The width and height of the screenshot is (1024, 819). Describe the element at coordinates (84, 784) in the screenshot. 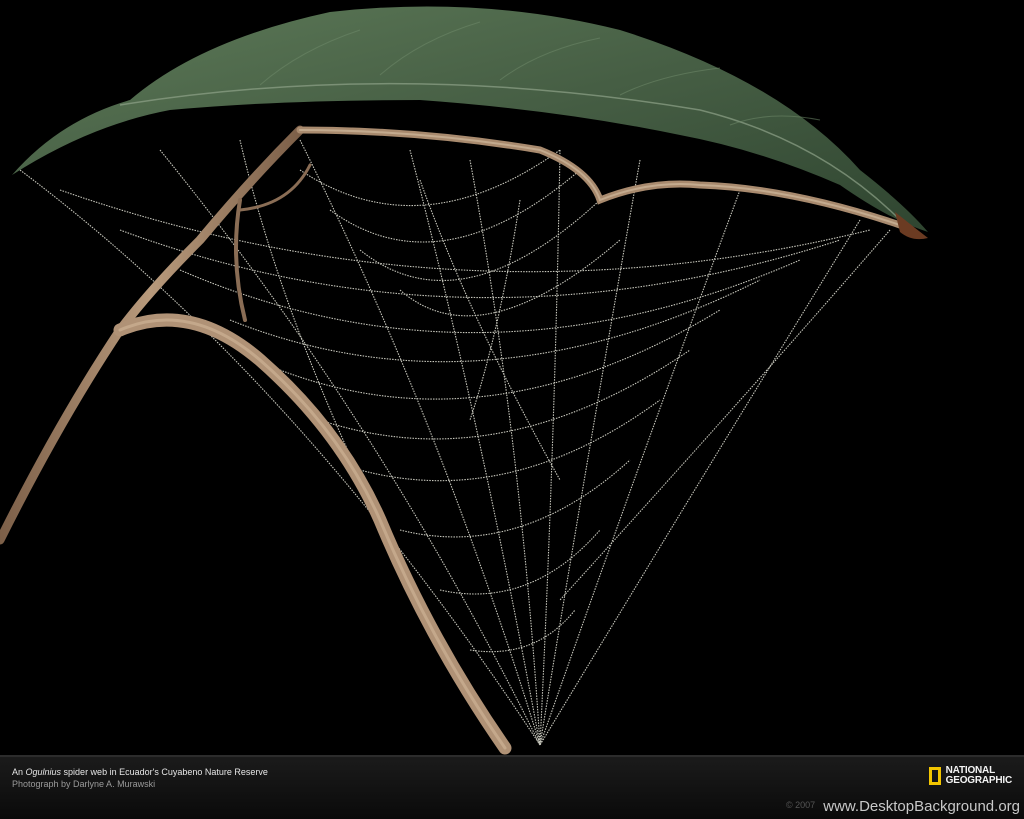

I see `photo-credit: Photograph by Darlyne A. Murawski` at that location.